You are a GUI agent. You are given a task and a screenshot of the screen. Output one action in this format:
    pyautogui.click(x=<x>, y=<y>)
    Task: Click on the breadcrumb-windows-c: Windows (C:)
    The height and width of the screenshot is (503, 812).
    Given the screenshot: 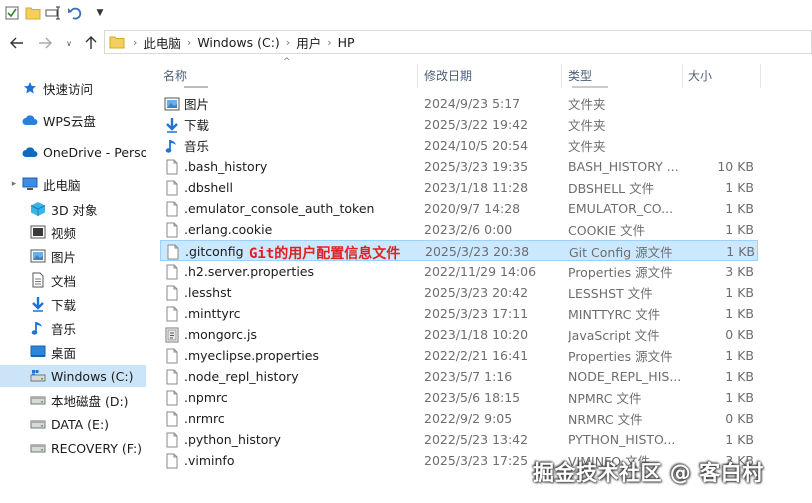 What is the action you would take?
    pyautogui.click(x=238, y=42)
    